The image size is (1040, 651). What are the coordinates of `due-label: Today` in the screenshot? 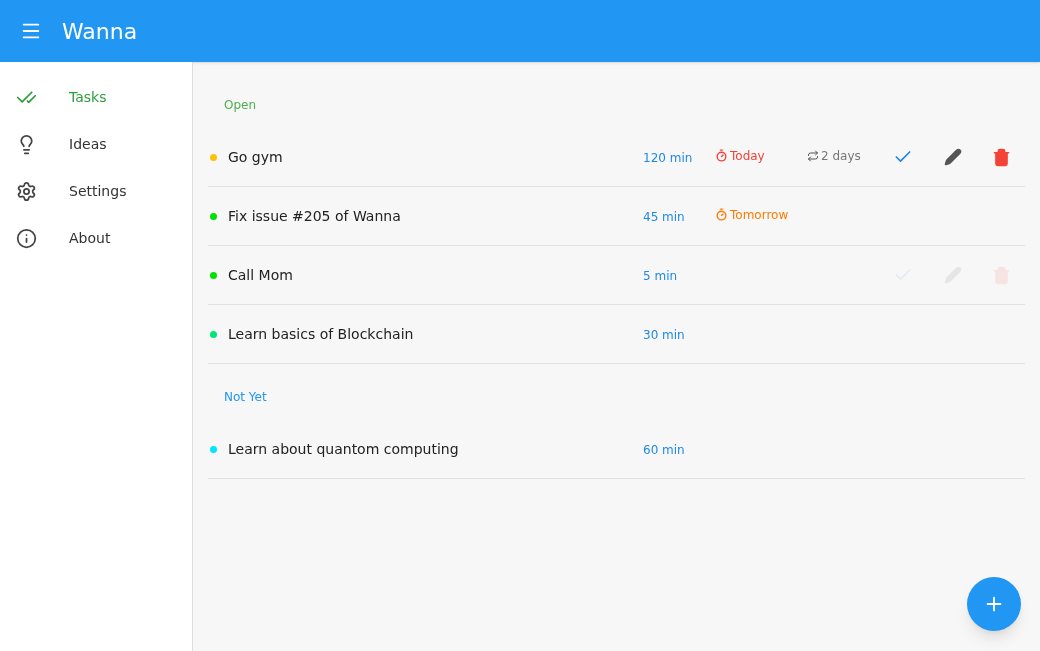 It's located at (740, 155).